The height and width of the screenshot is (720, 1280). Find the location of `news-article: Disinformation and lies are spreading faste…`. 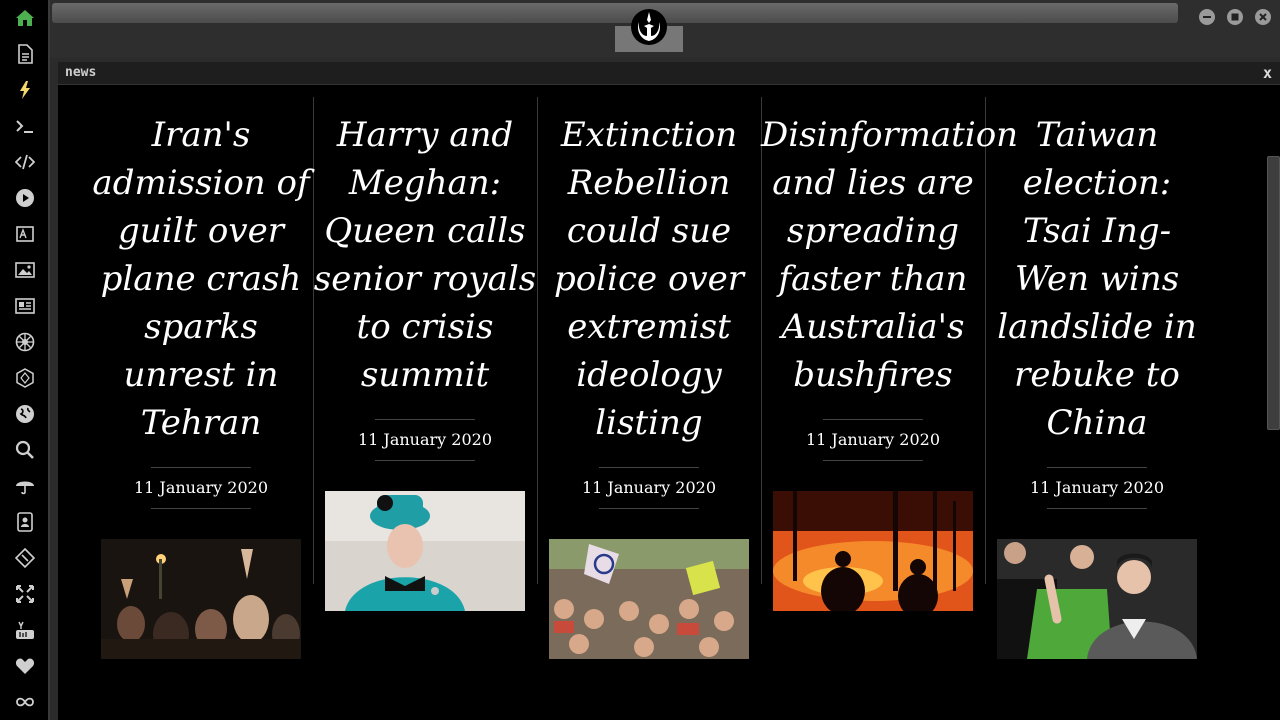

news-article: Disinformation and lies are spreading faste… is located at coordinates (890, 354).